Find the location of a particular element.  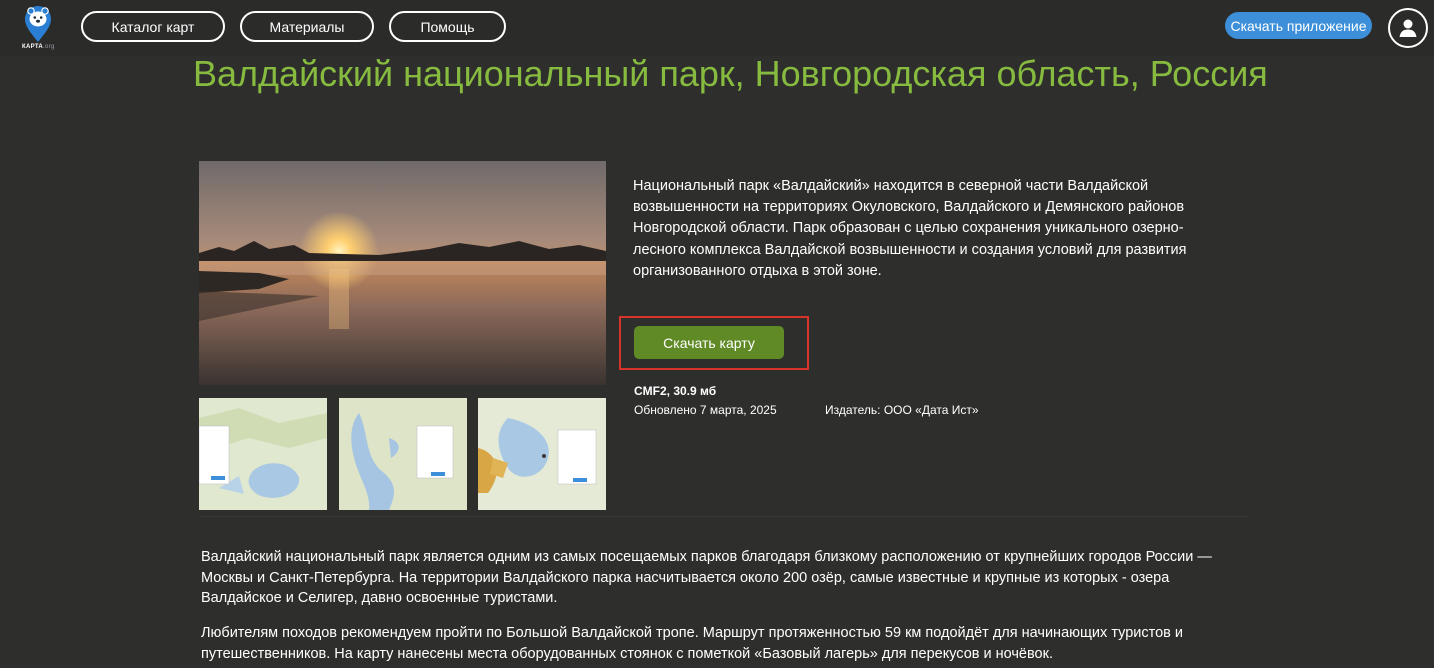

bear-pin-icon is located at coordinates (38, 24).